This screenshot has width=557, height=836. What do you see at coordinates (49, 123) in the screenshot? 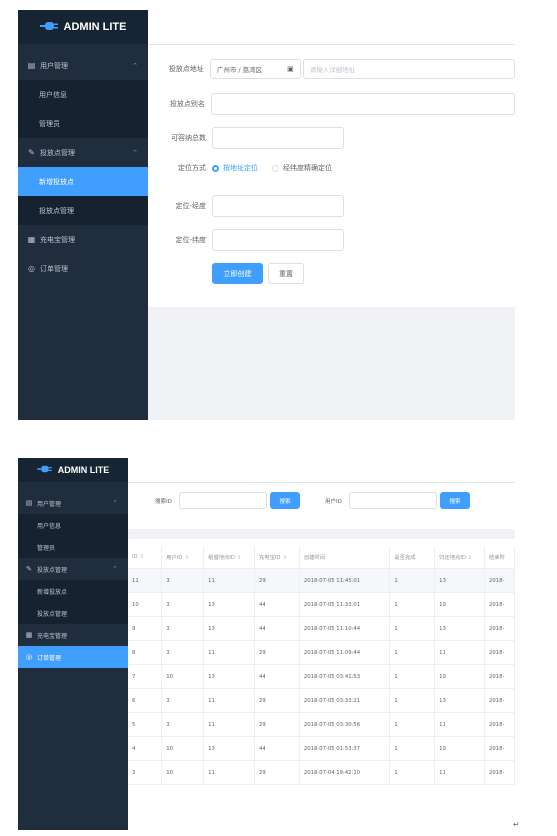
I see `menu-label: 管理员` at bounding box center [49, 123].